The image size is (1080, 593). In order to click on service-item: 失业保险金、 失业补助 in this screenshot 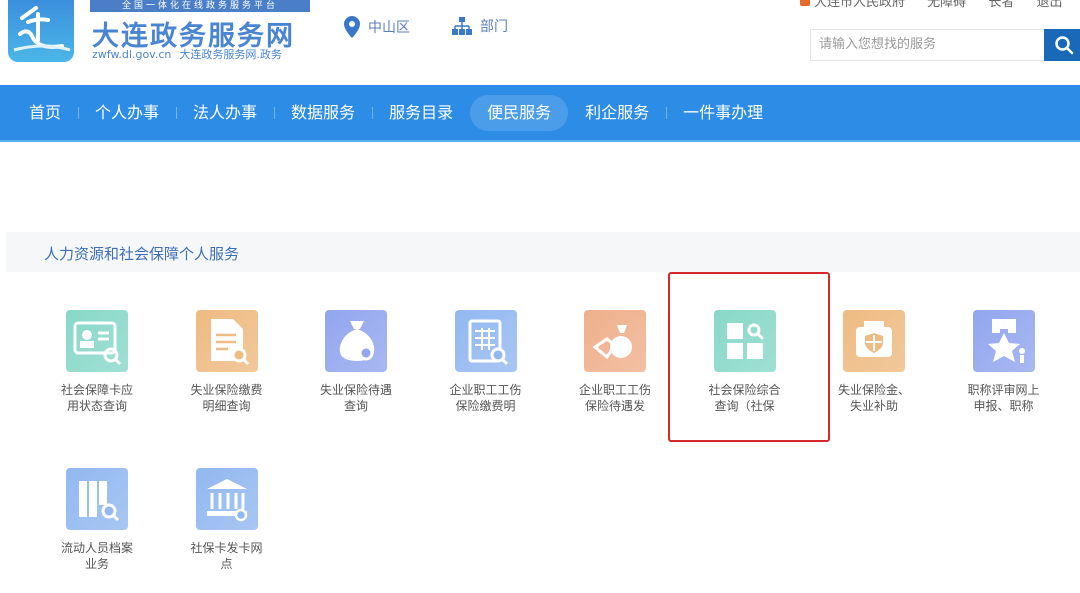, I will do `click(874, 362)`.